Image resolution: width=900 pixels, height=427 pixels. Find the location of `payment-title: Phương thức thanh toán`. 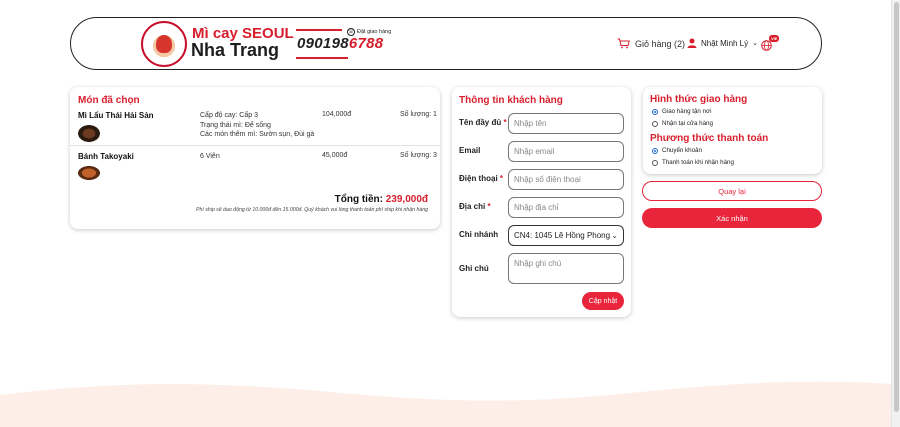

payment-title: Phương thức thanh toán is located at coordinates (709, 138).